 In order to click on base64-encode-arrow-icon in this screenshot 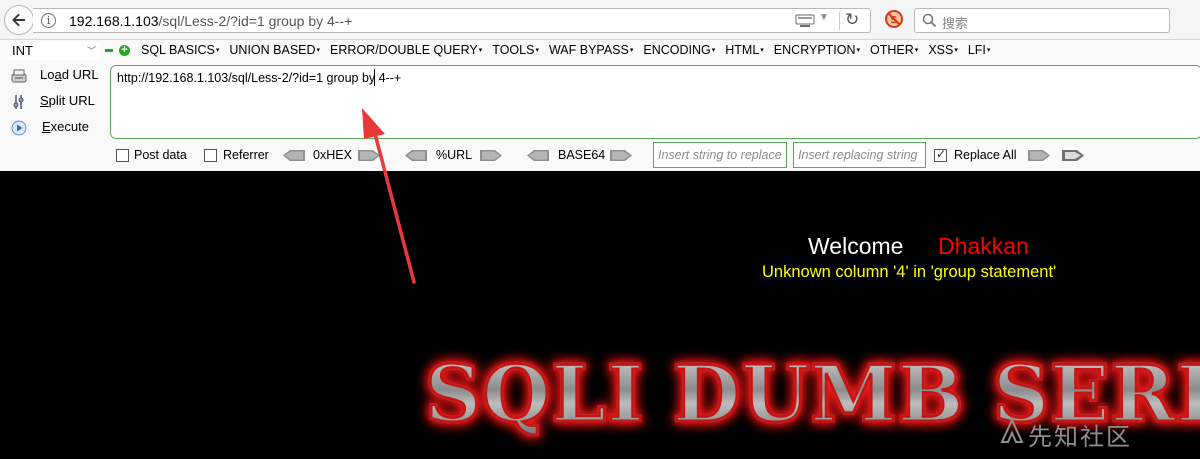, I will do `click(621, 155)`.